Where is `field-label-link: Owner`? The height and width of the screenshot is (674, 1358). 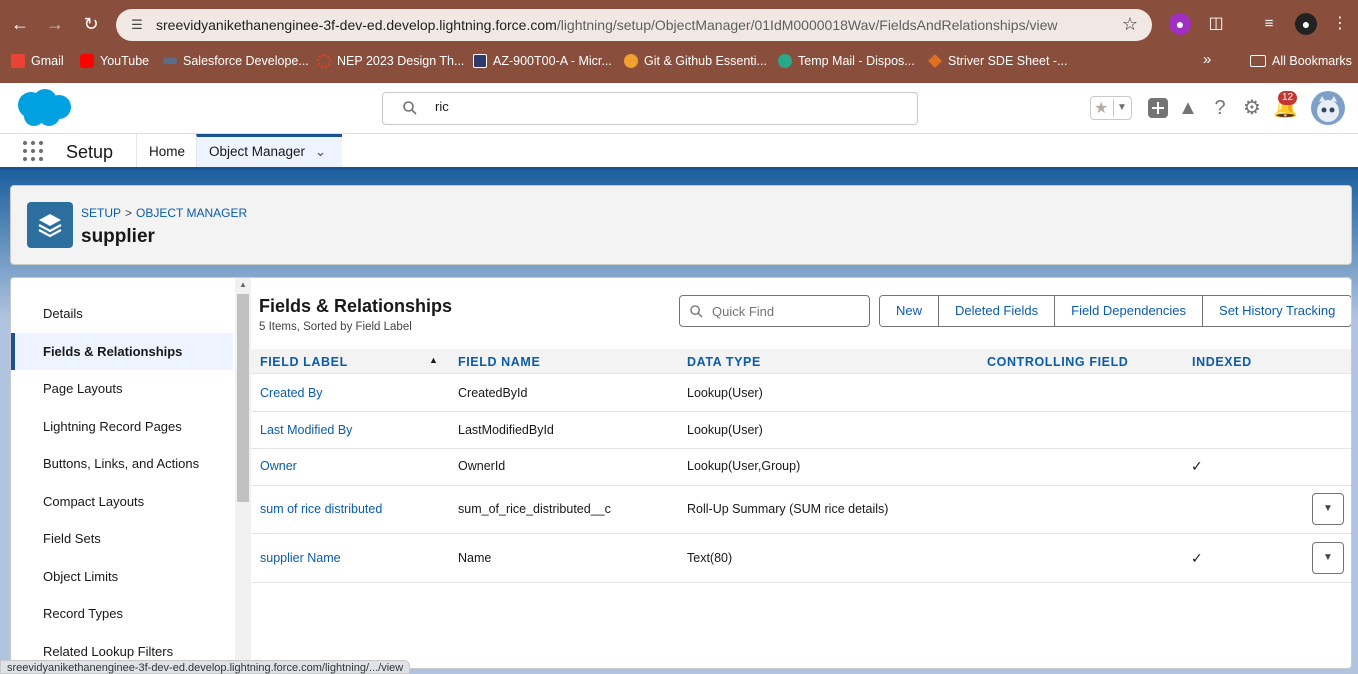
field-label-link: Owner is located at coordinates (278, 466).